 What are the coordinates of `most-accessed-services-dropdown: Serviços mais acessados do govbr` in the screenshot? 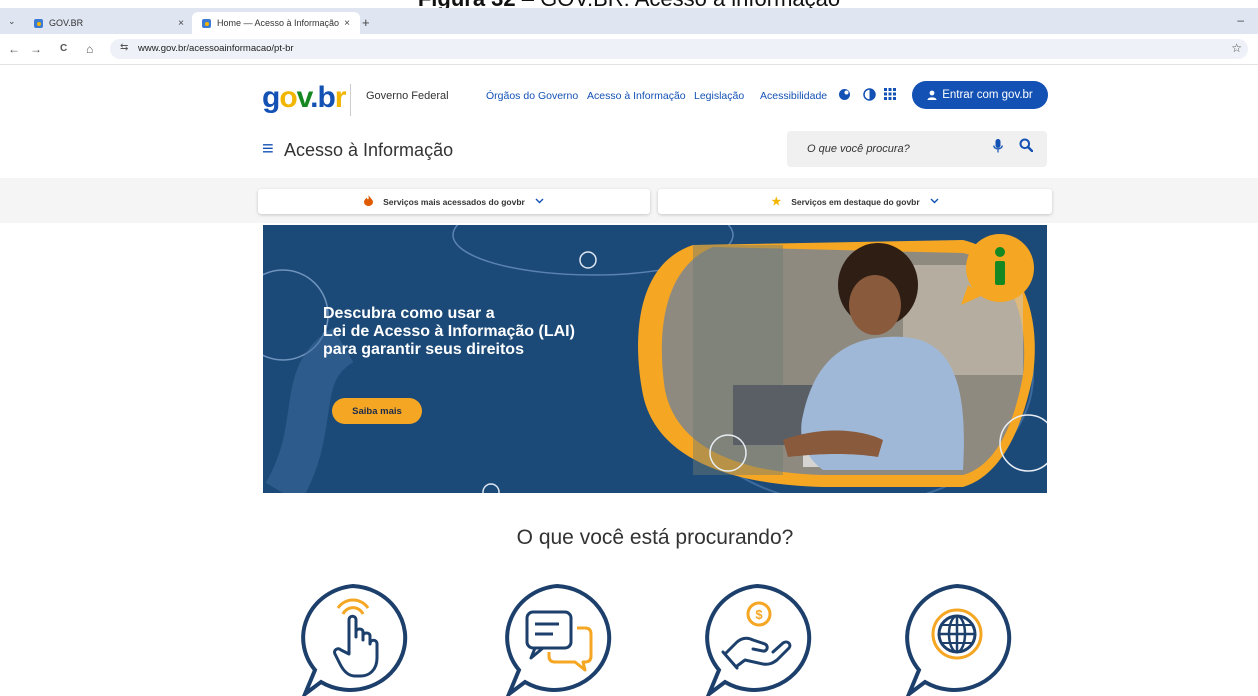 It's located at (454, 201).